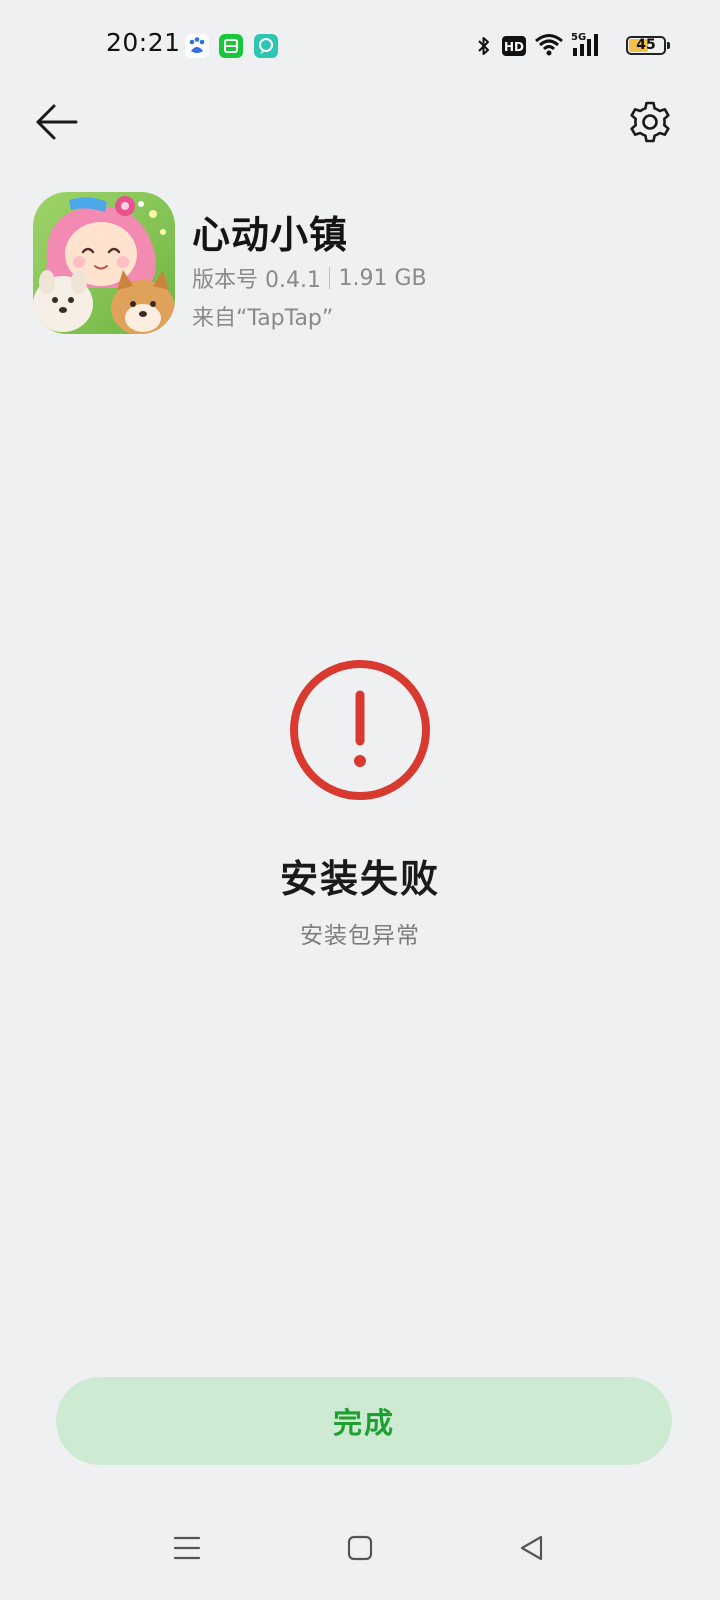  I want to click on bluetooth-icon, so click(484, 48).